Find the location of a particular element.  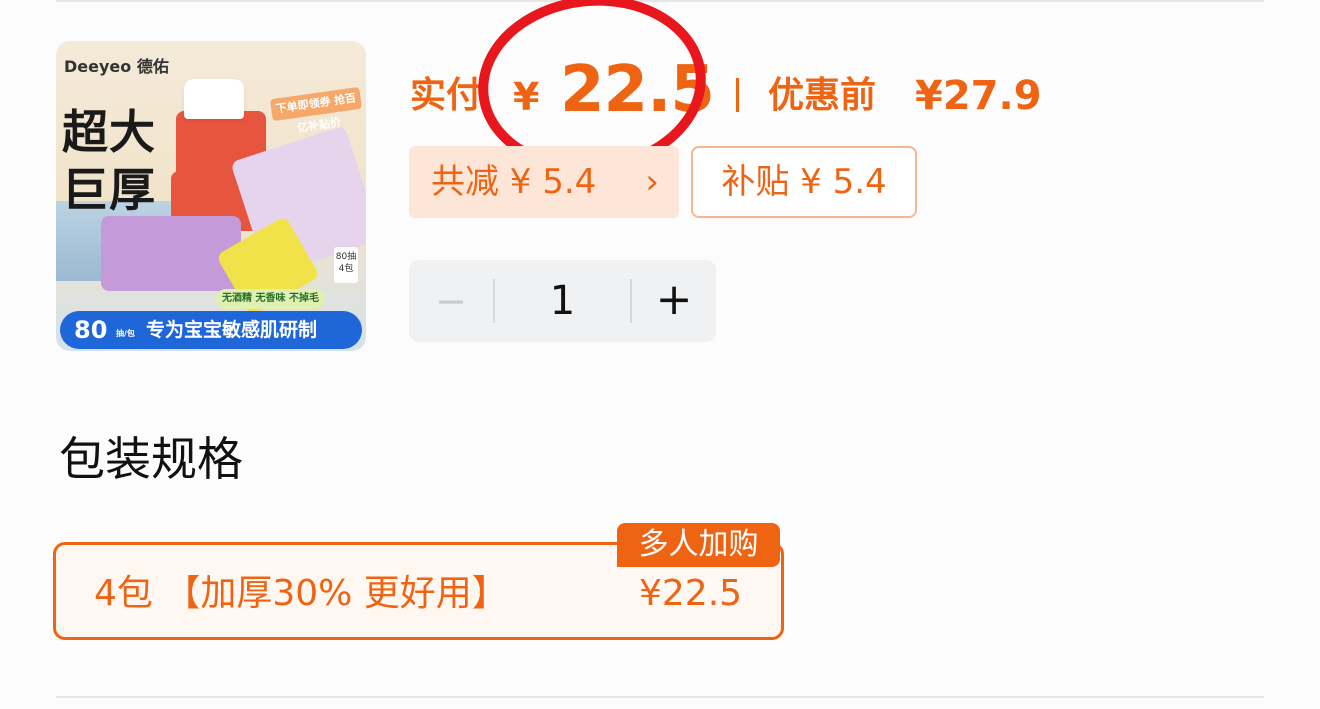

price-currency: ¥ is located at coordinates (526, 97).